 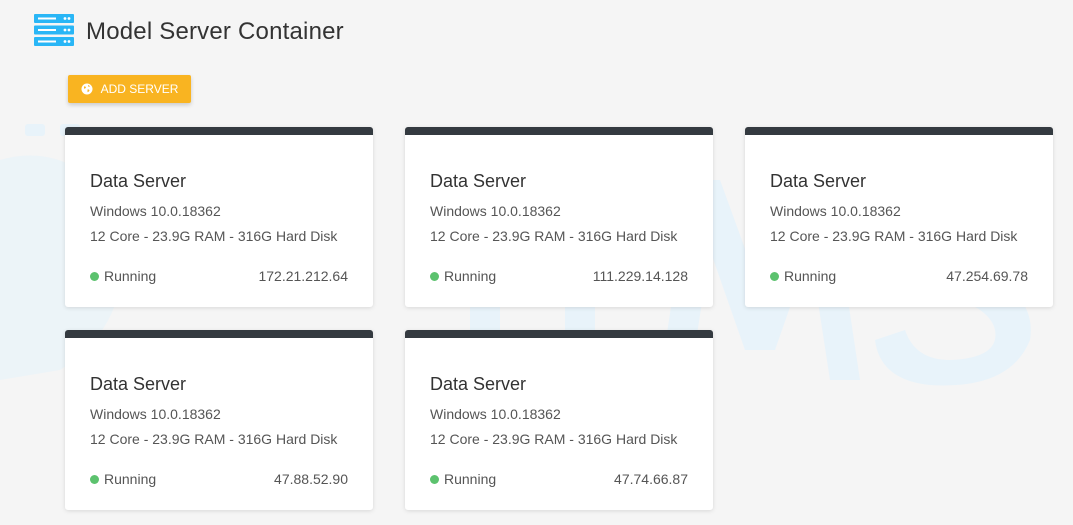 I want to click on server-ip: 172.21.212.64, so click(x=303, y=276).